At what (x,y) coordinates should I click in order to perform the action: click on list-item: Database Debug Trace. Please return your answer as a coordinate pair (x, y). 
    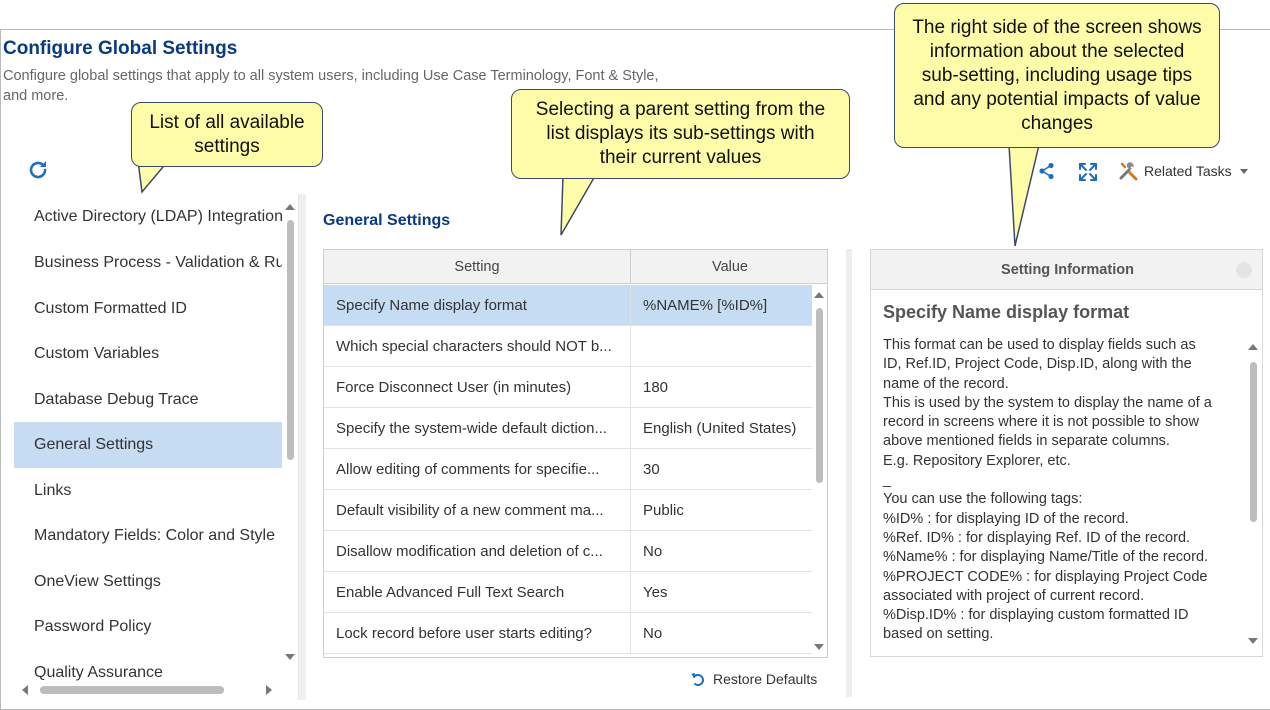
    Looking at the image, I should click on (148, 400).